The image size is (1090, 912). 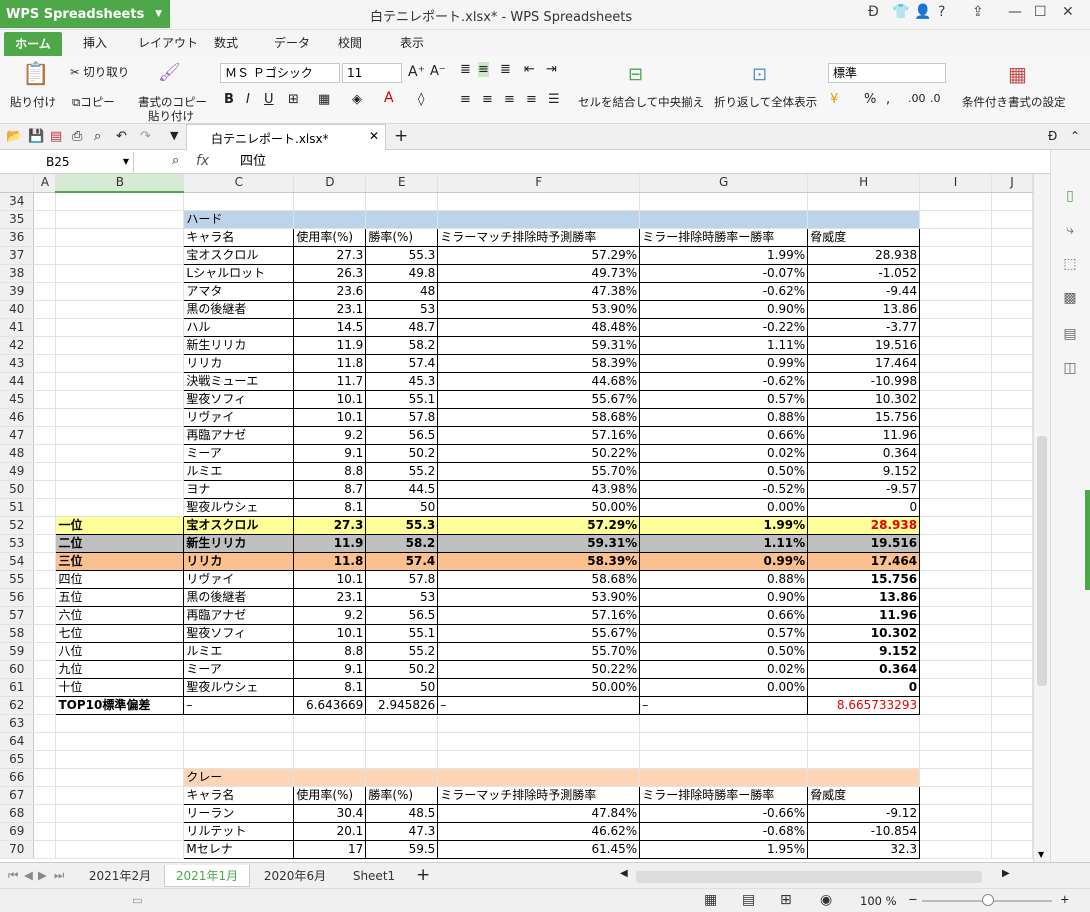 What do you see at coordinates (67, 162) in the screenshot?
I see `name-box: B25 ▼` at bounding box center [67, 162].